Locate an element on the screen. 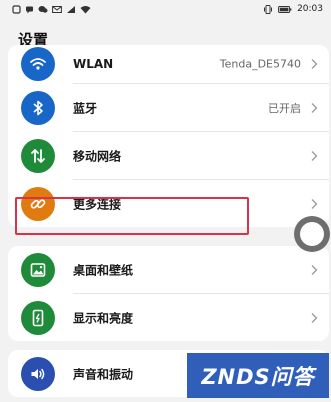 Image resolution: width=331 pixels, height=402 pixels. watermark-logo: ZNDS问答 is located at coordinates (258, 375).